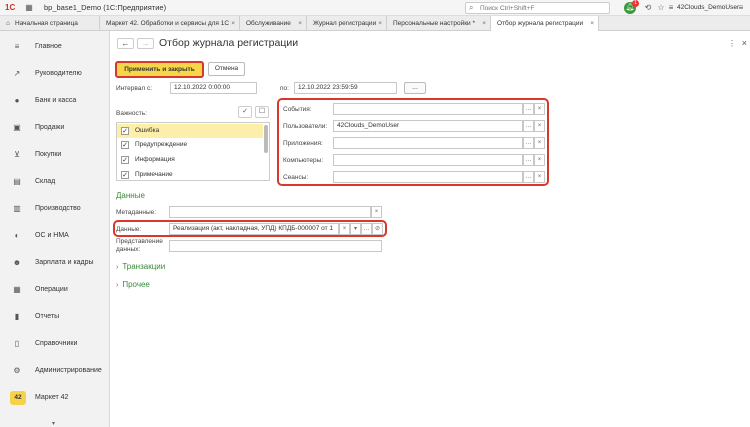 This screenshot has height=427, width=750. I want to click on close-icon: ×, so click(744, 43).